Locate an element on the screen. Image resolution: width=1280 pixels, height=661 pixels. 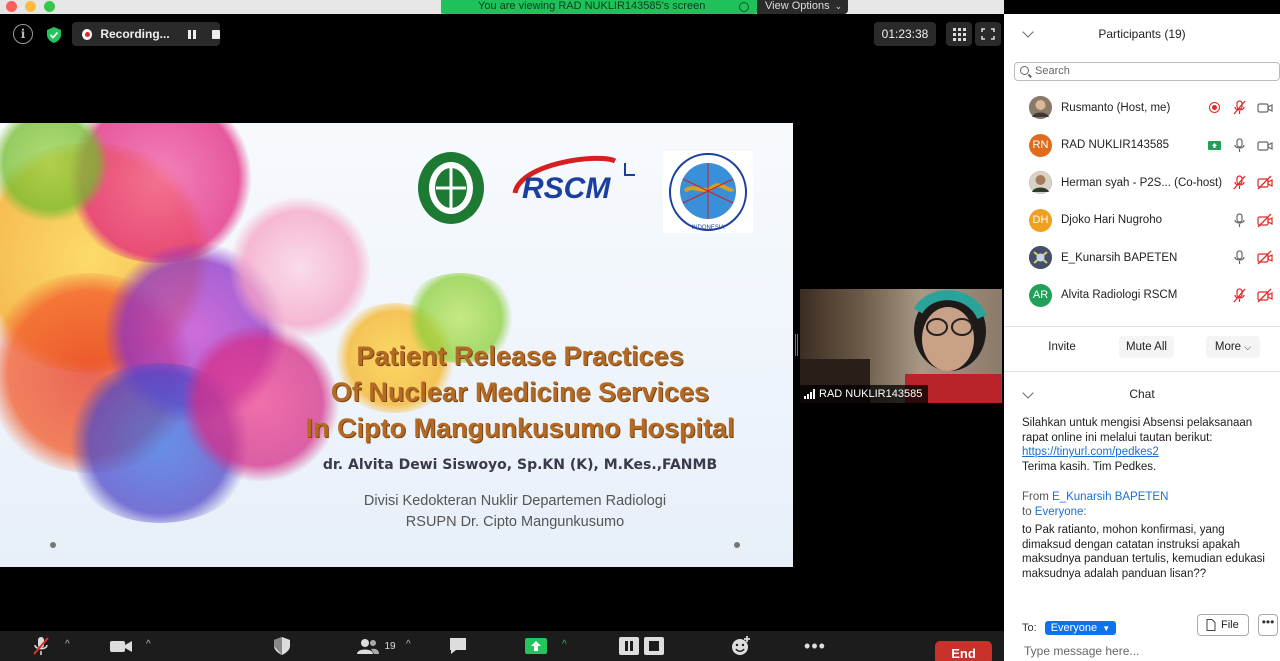
pause-icon is located at coordinates (629, 646).